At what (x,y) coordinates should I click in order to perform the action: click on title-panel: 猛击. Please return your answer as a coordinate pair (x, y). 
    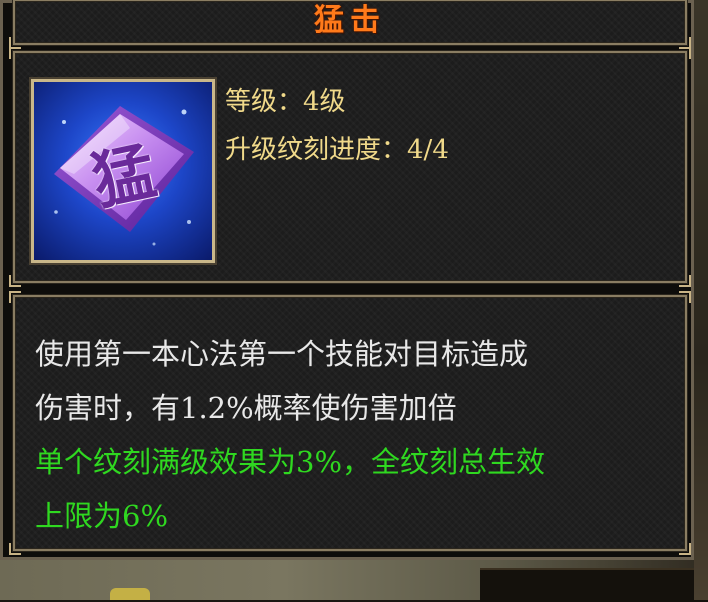
    Looking at the image, I should click on (350, 24).